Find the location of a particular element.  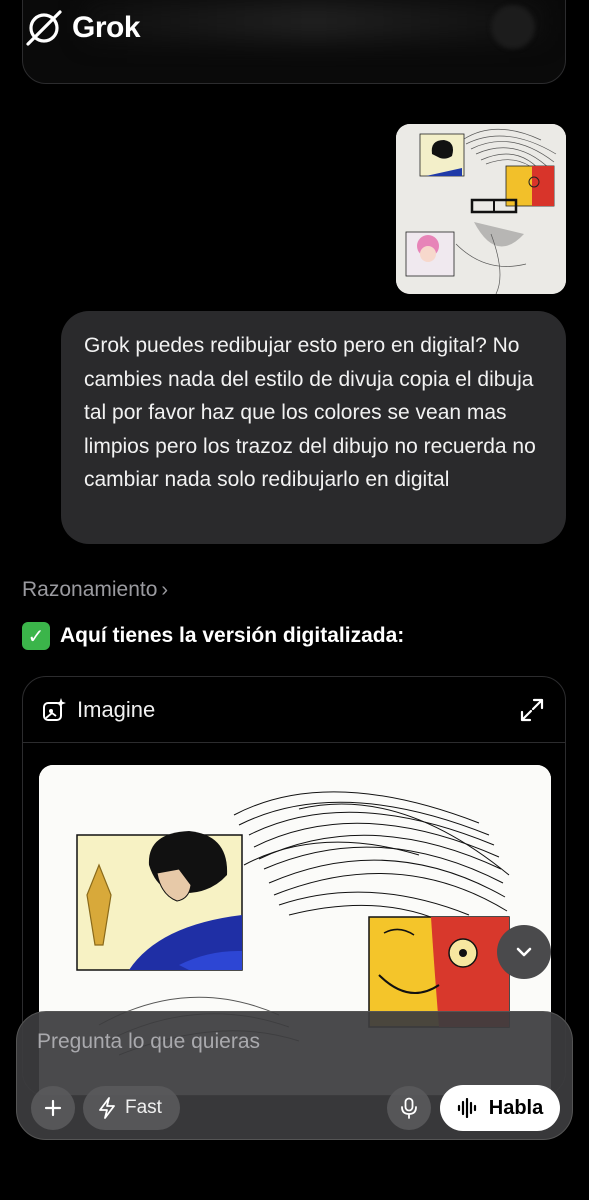

lightning-icon is located at coordinates (107, 1108).